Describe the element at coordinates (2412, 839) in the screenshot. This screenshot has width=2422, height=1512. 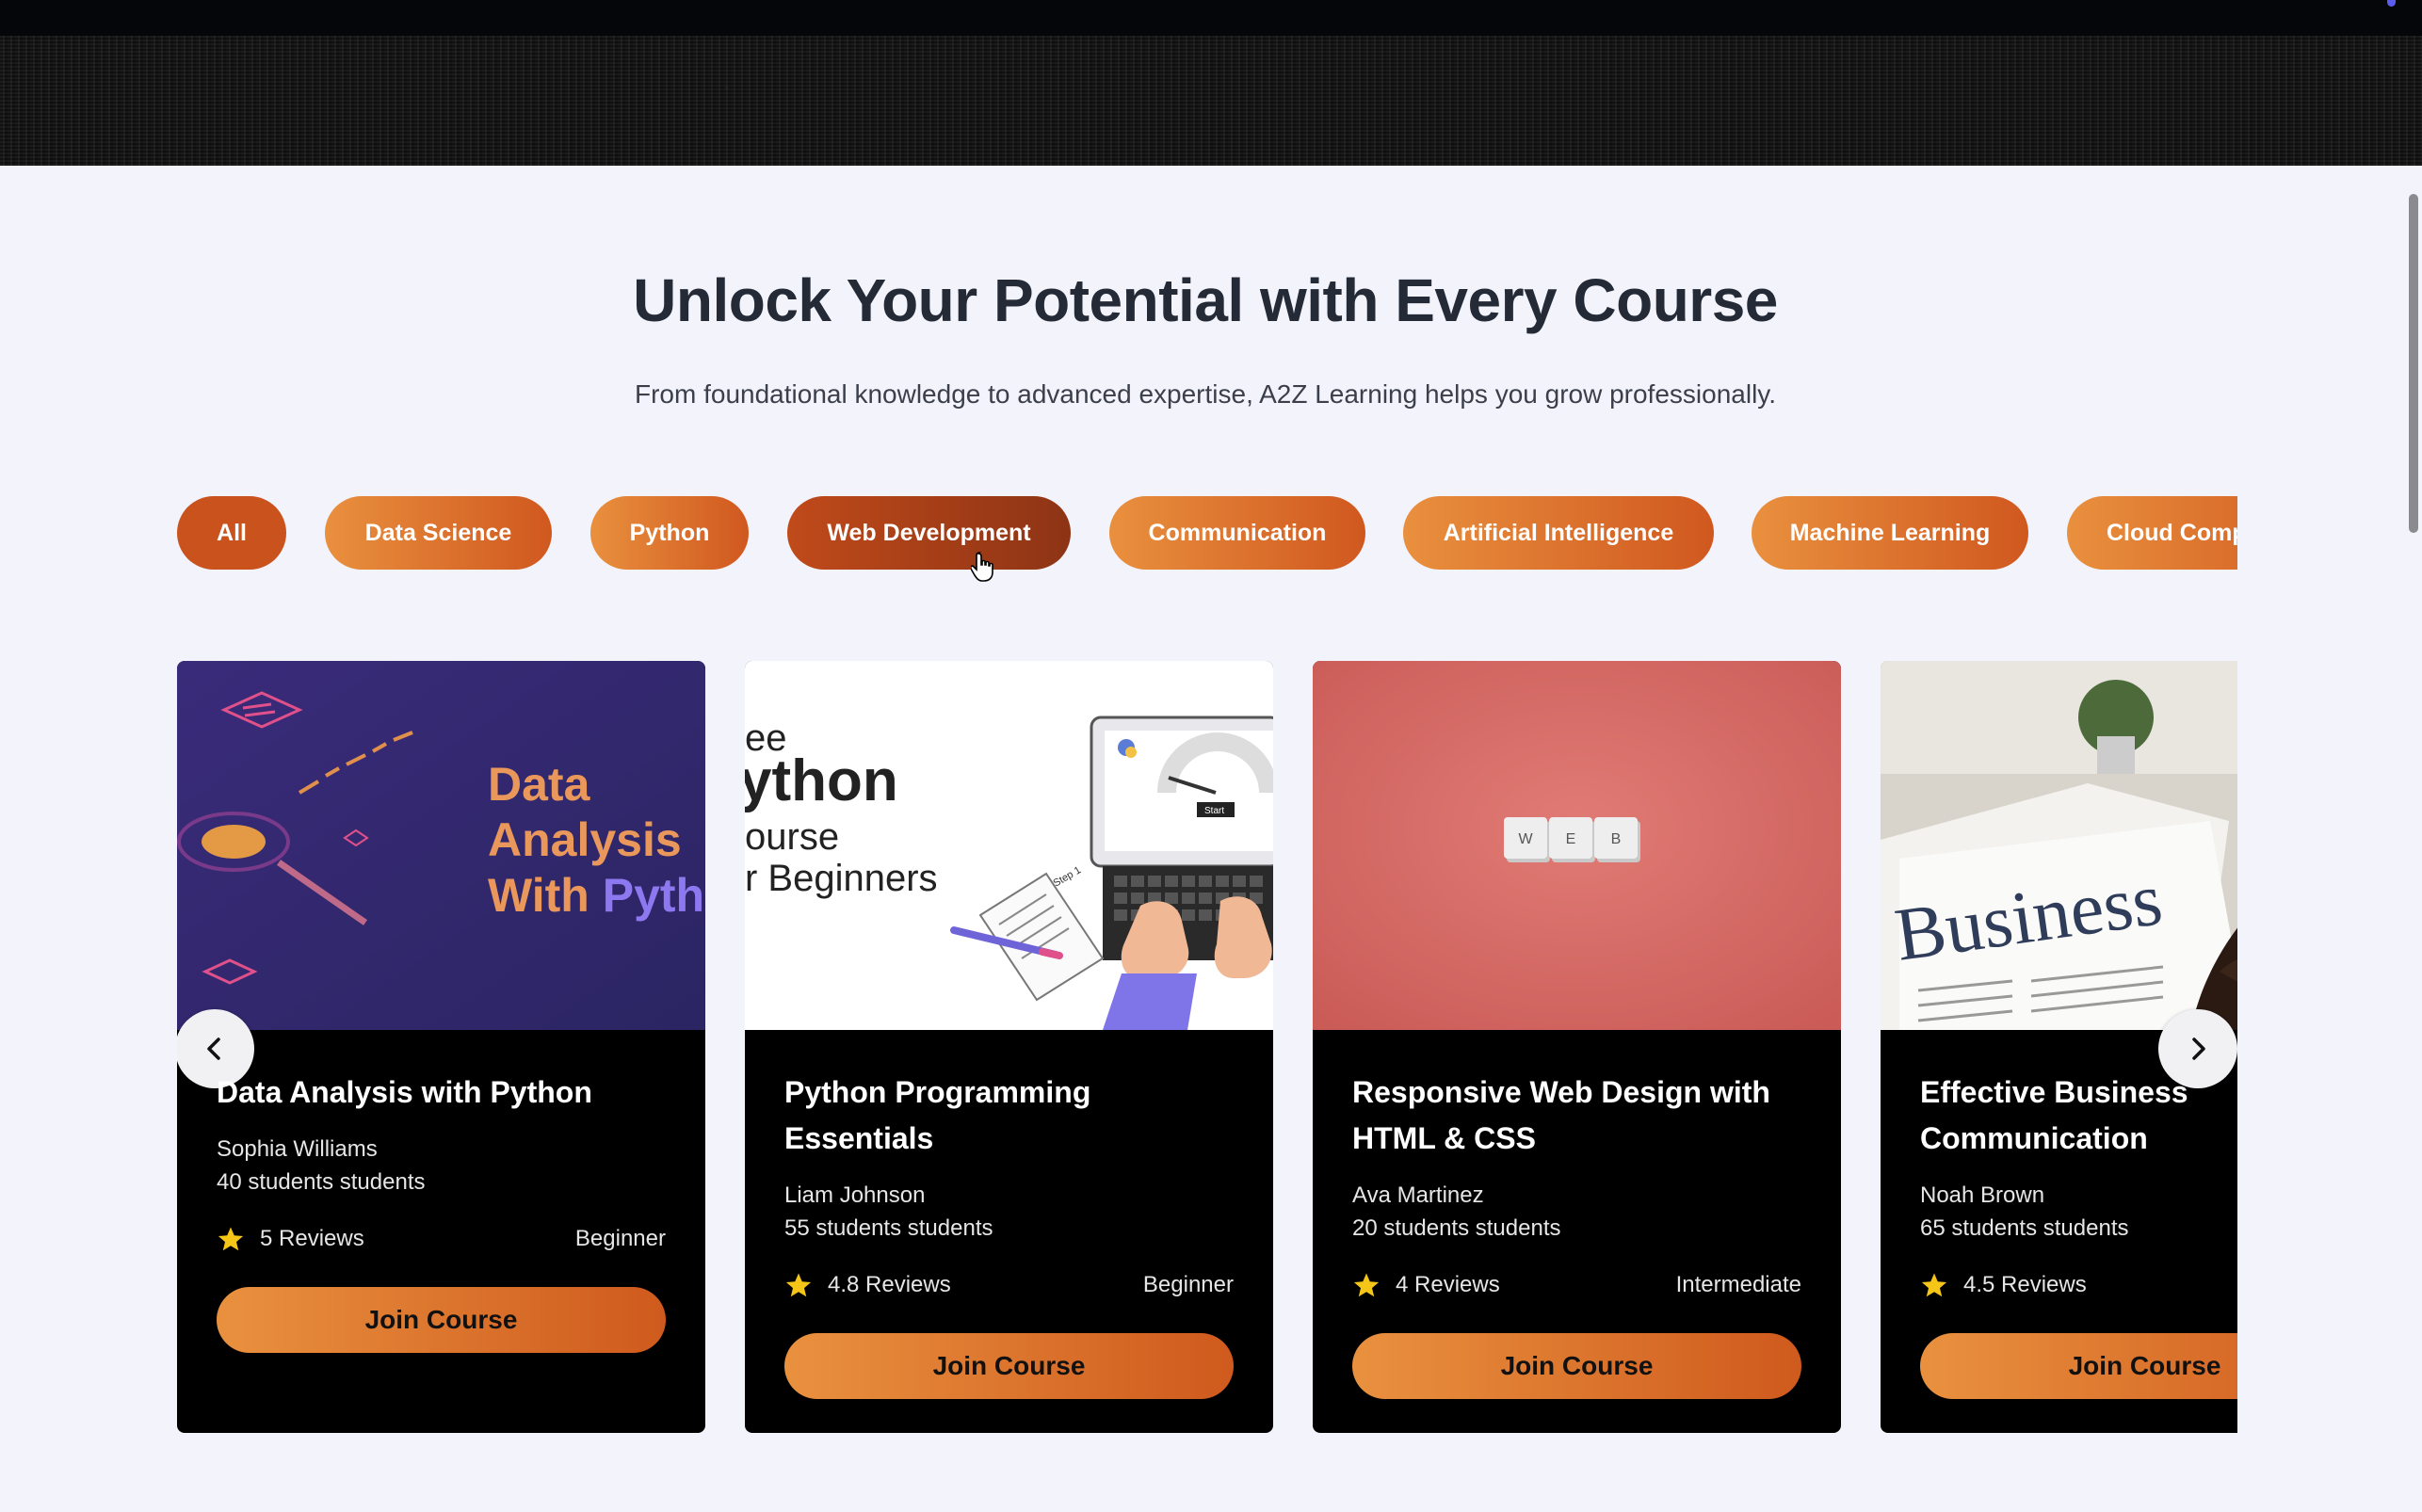
I see `scrollbar` at that location.